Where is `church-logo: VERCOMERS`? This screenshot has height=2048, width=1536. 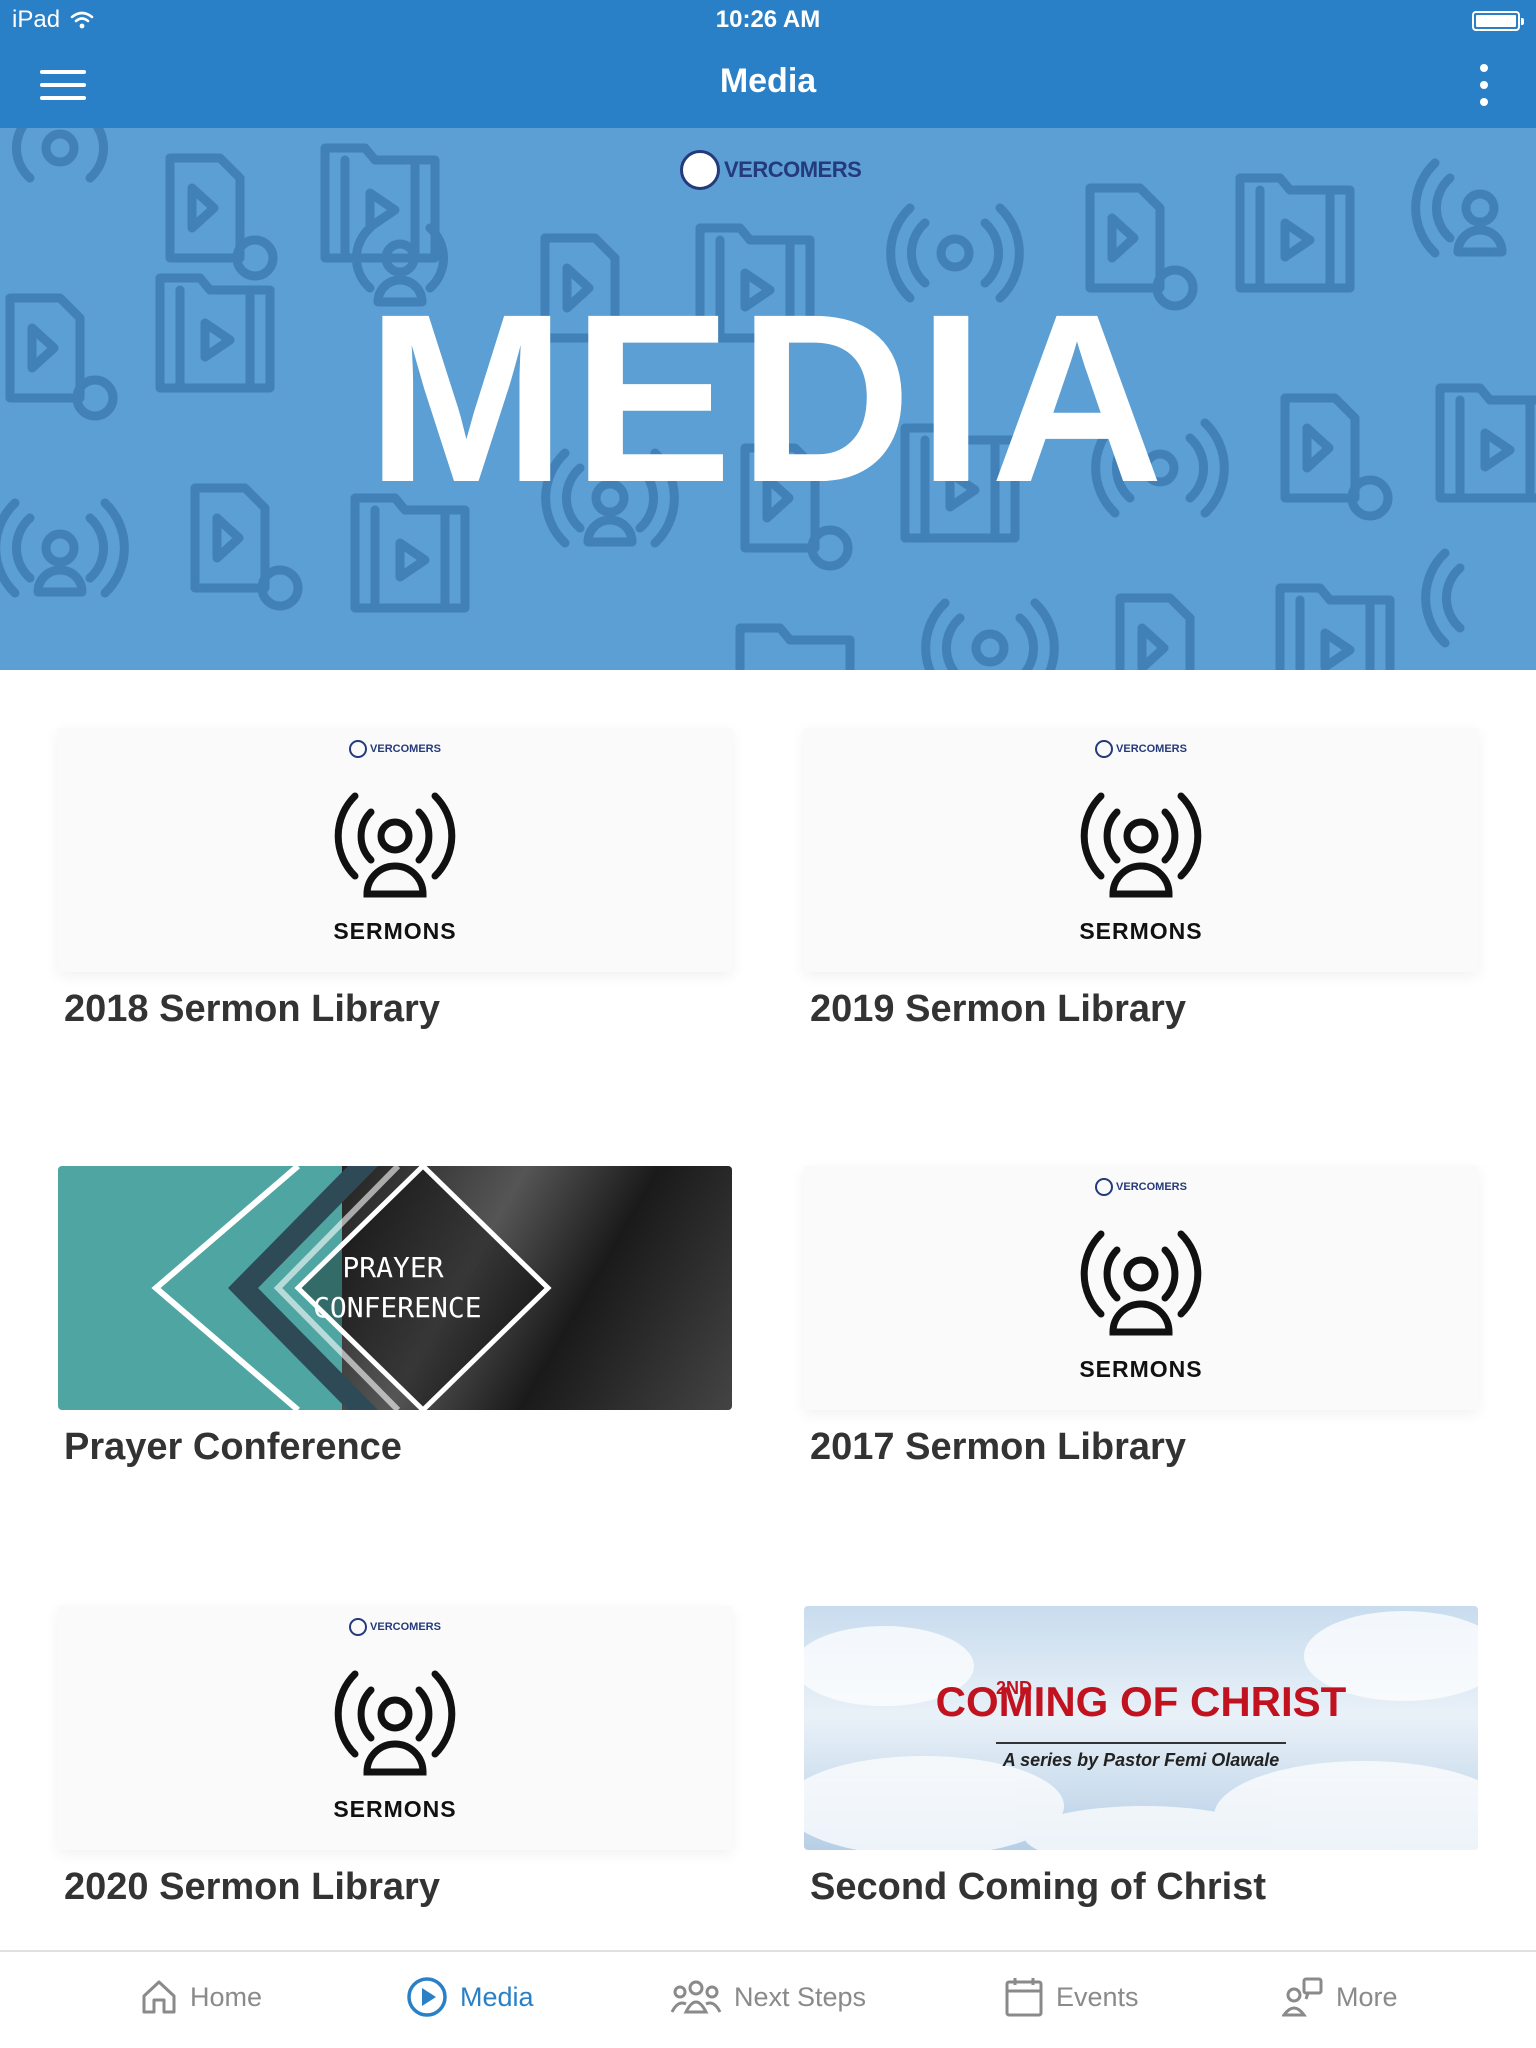 church-logo: VERCOMERS is located at coordinates (771, 170).